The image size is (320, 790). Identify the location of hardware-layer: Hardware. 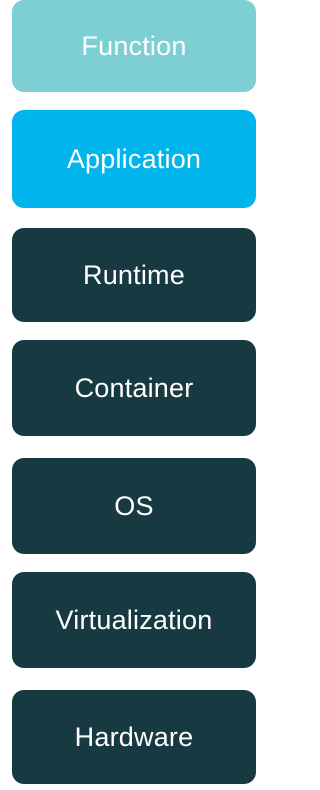
(134, 737).